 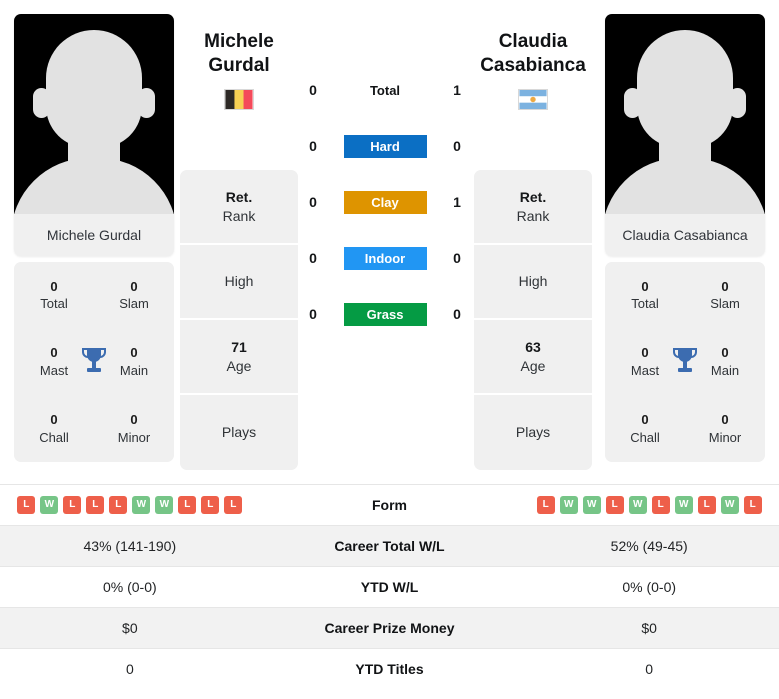 What do you see at coordinates (129, 669) in the screenshot?
I see `ytd_titles-left: 0` at bounding box center [129, 669].